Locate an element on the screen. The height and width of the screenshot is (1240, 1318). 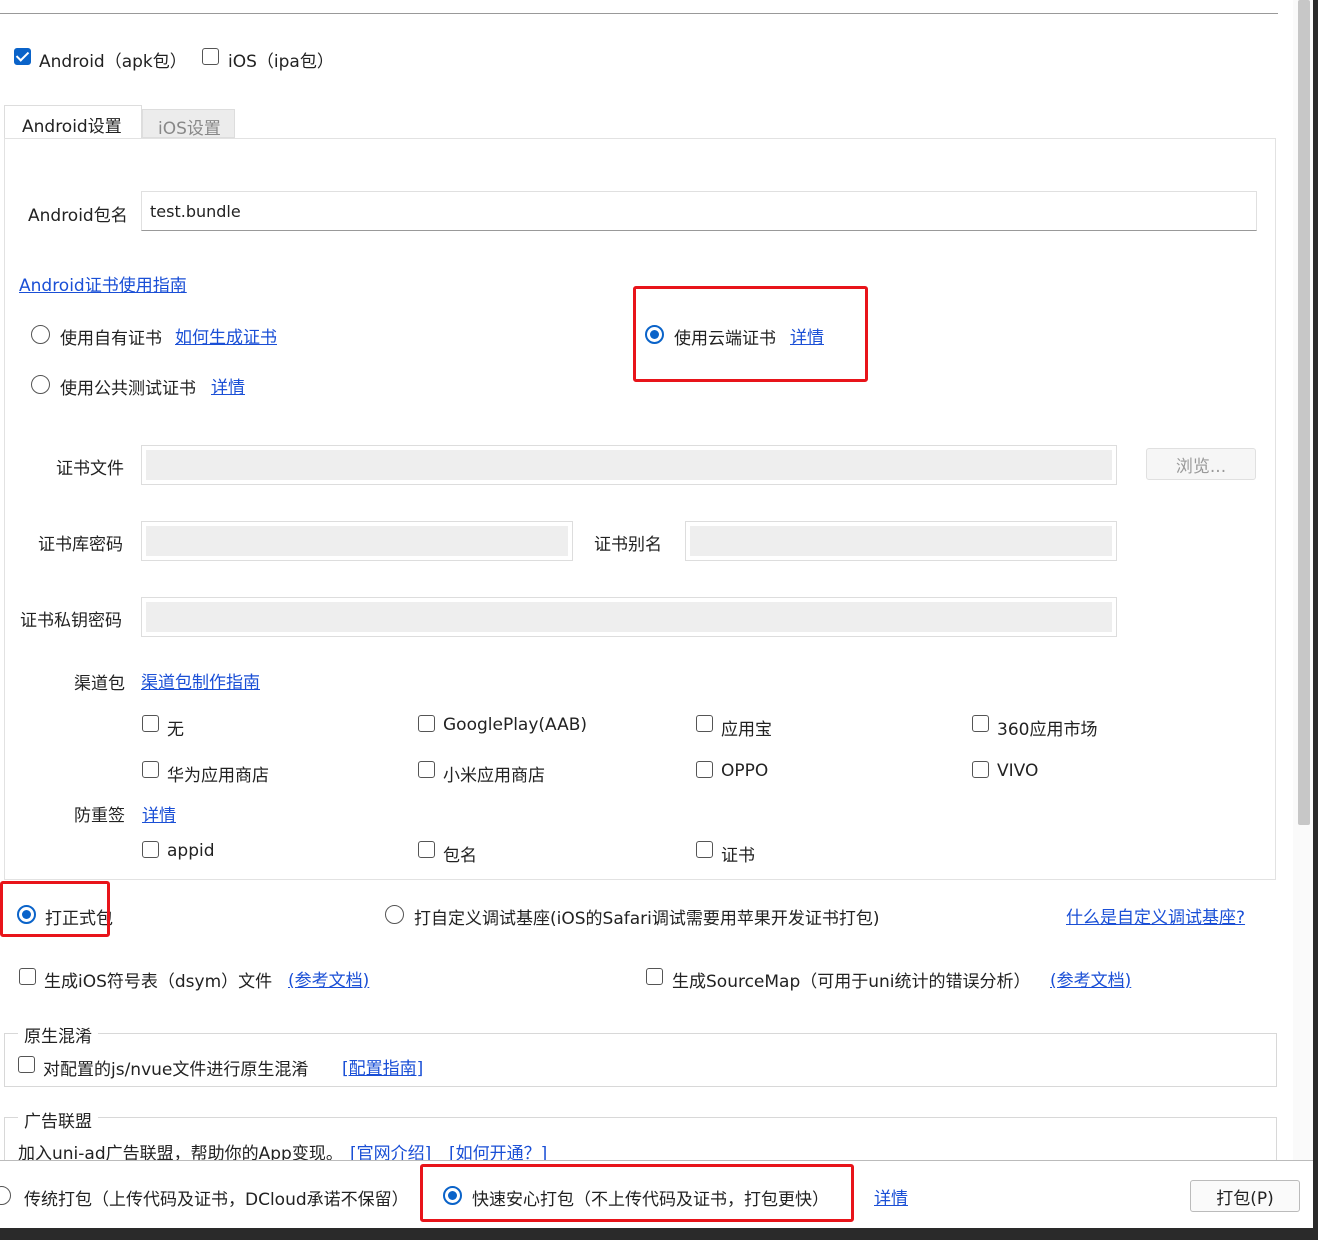
tab-ios-settings: iOS设置 is located at coordinates (188, 124).